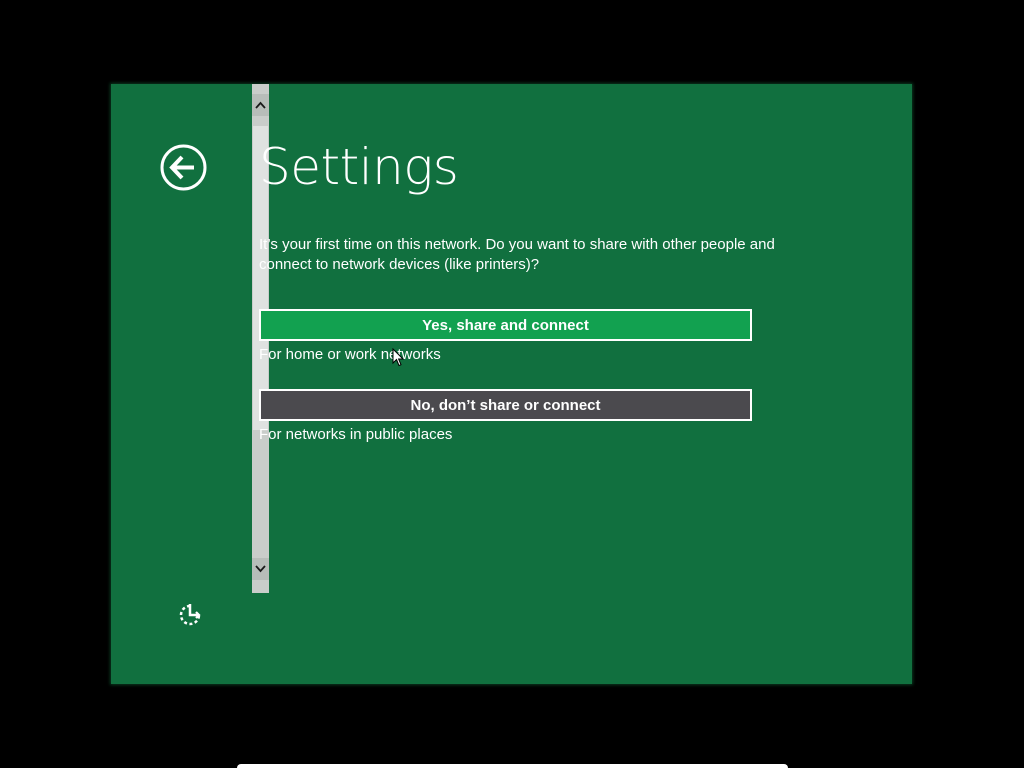 The image size is (1024, 768). Describe the element at coordinates (505, 405) in the screenshot. I see `no-share-button: No, don’t share or connect` at that location.